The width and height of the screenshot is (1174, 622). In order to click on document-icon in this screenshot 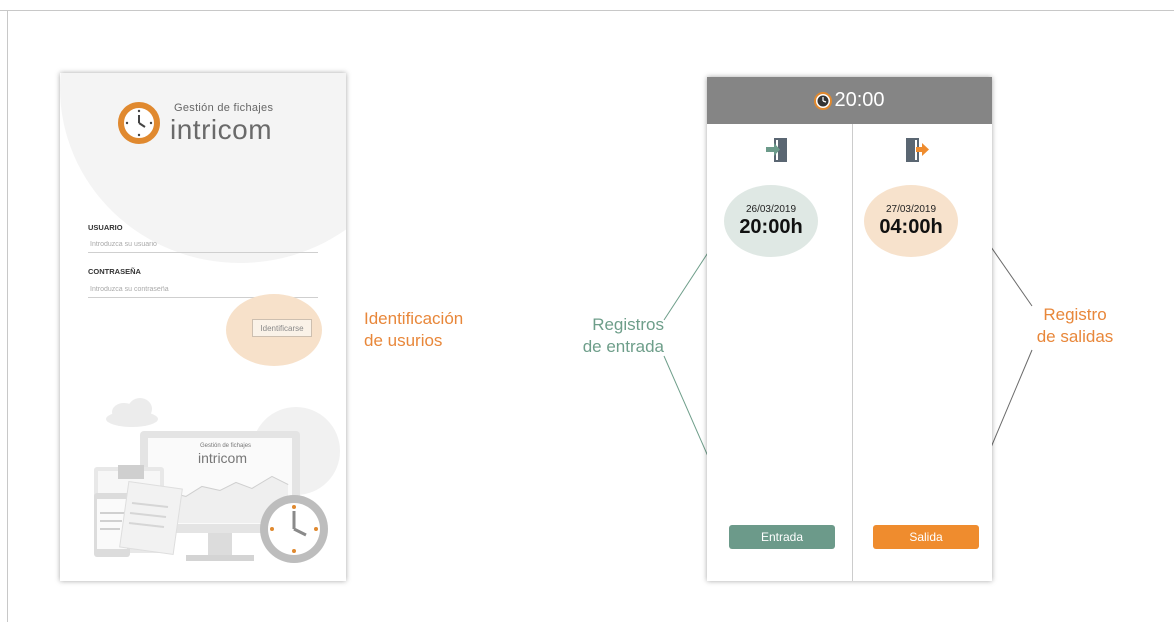, I will do `click(151, 518)`.